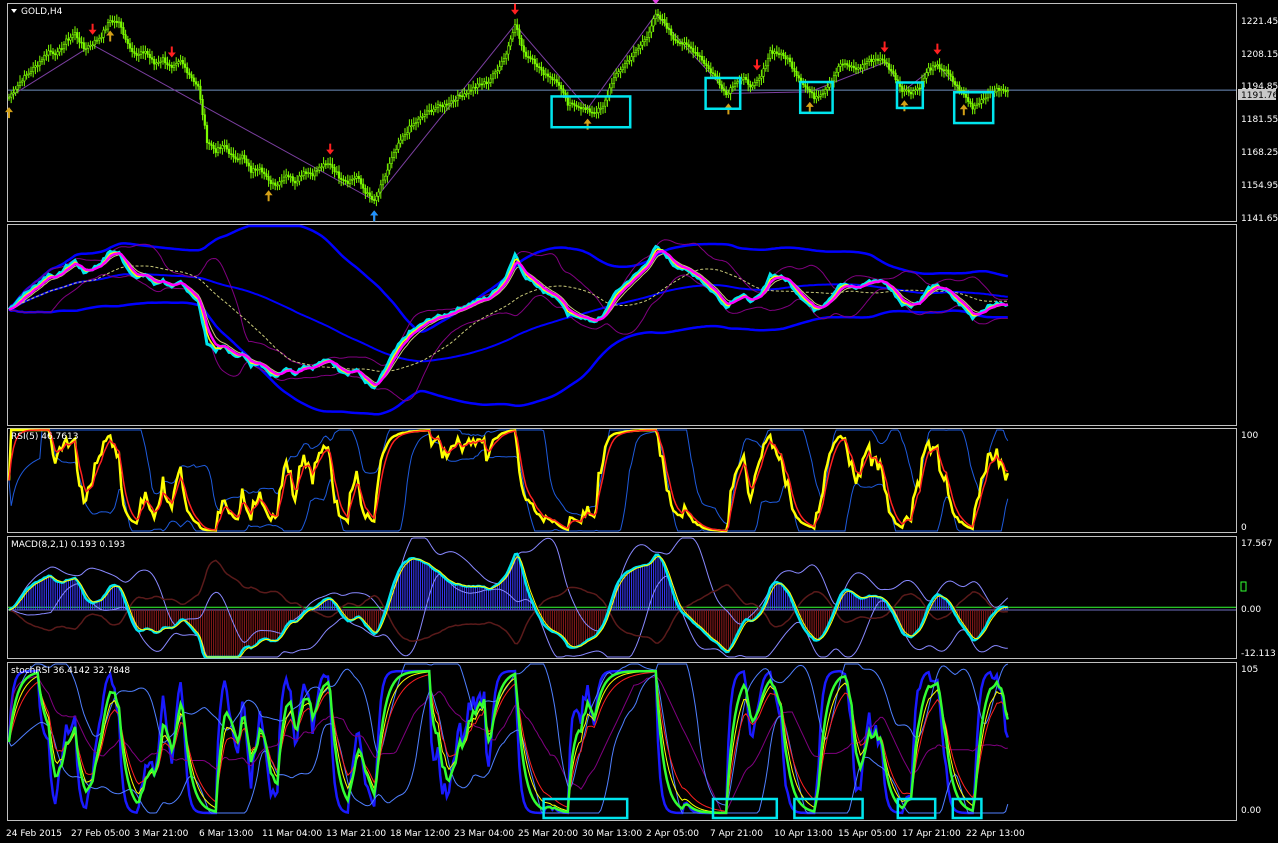 The image size is (1278, 843). I want to click on rsi-axis-top: 100, so click(1249, 436).